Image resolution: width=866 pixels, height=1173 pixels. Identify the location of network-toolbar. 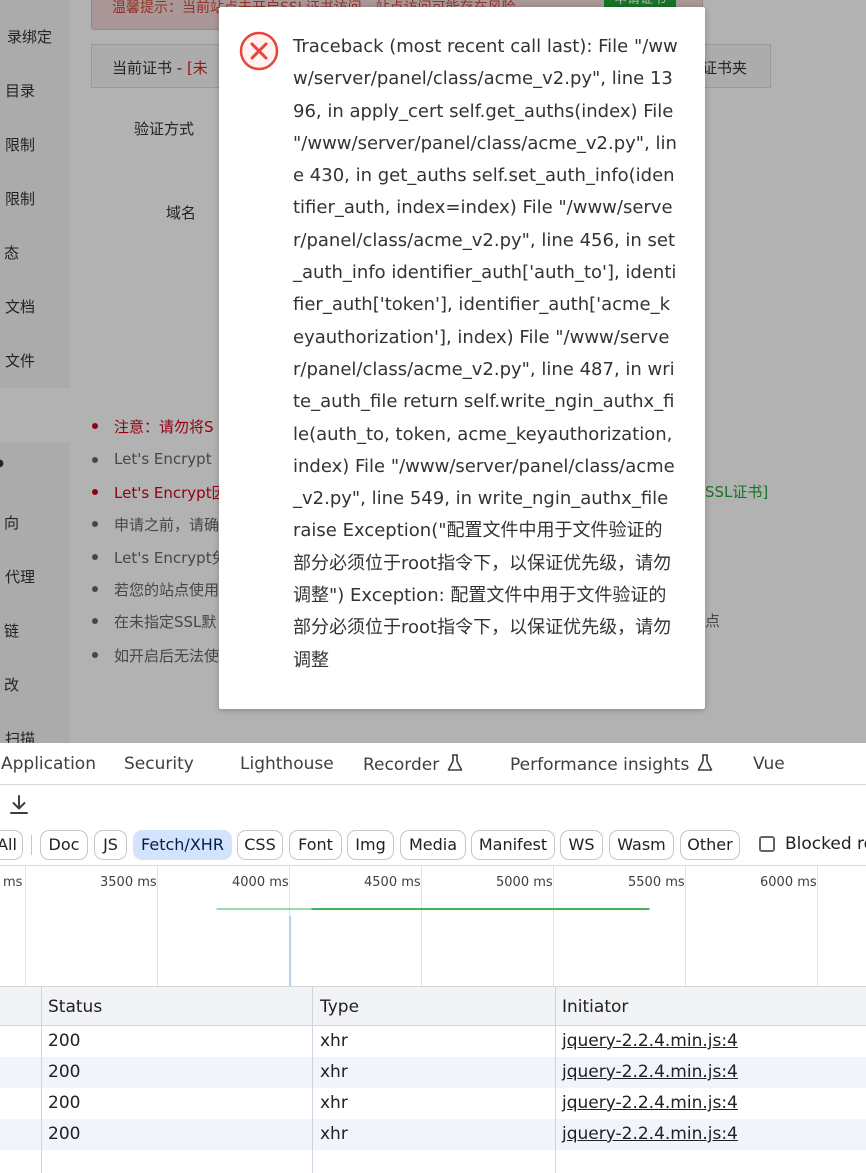
(433, 805).